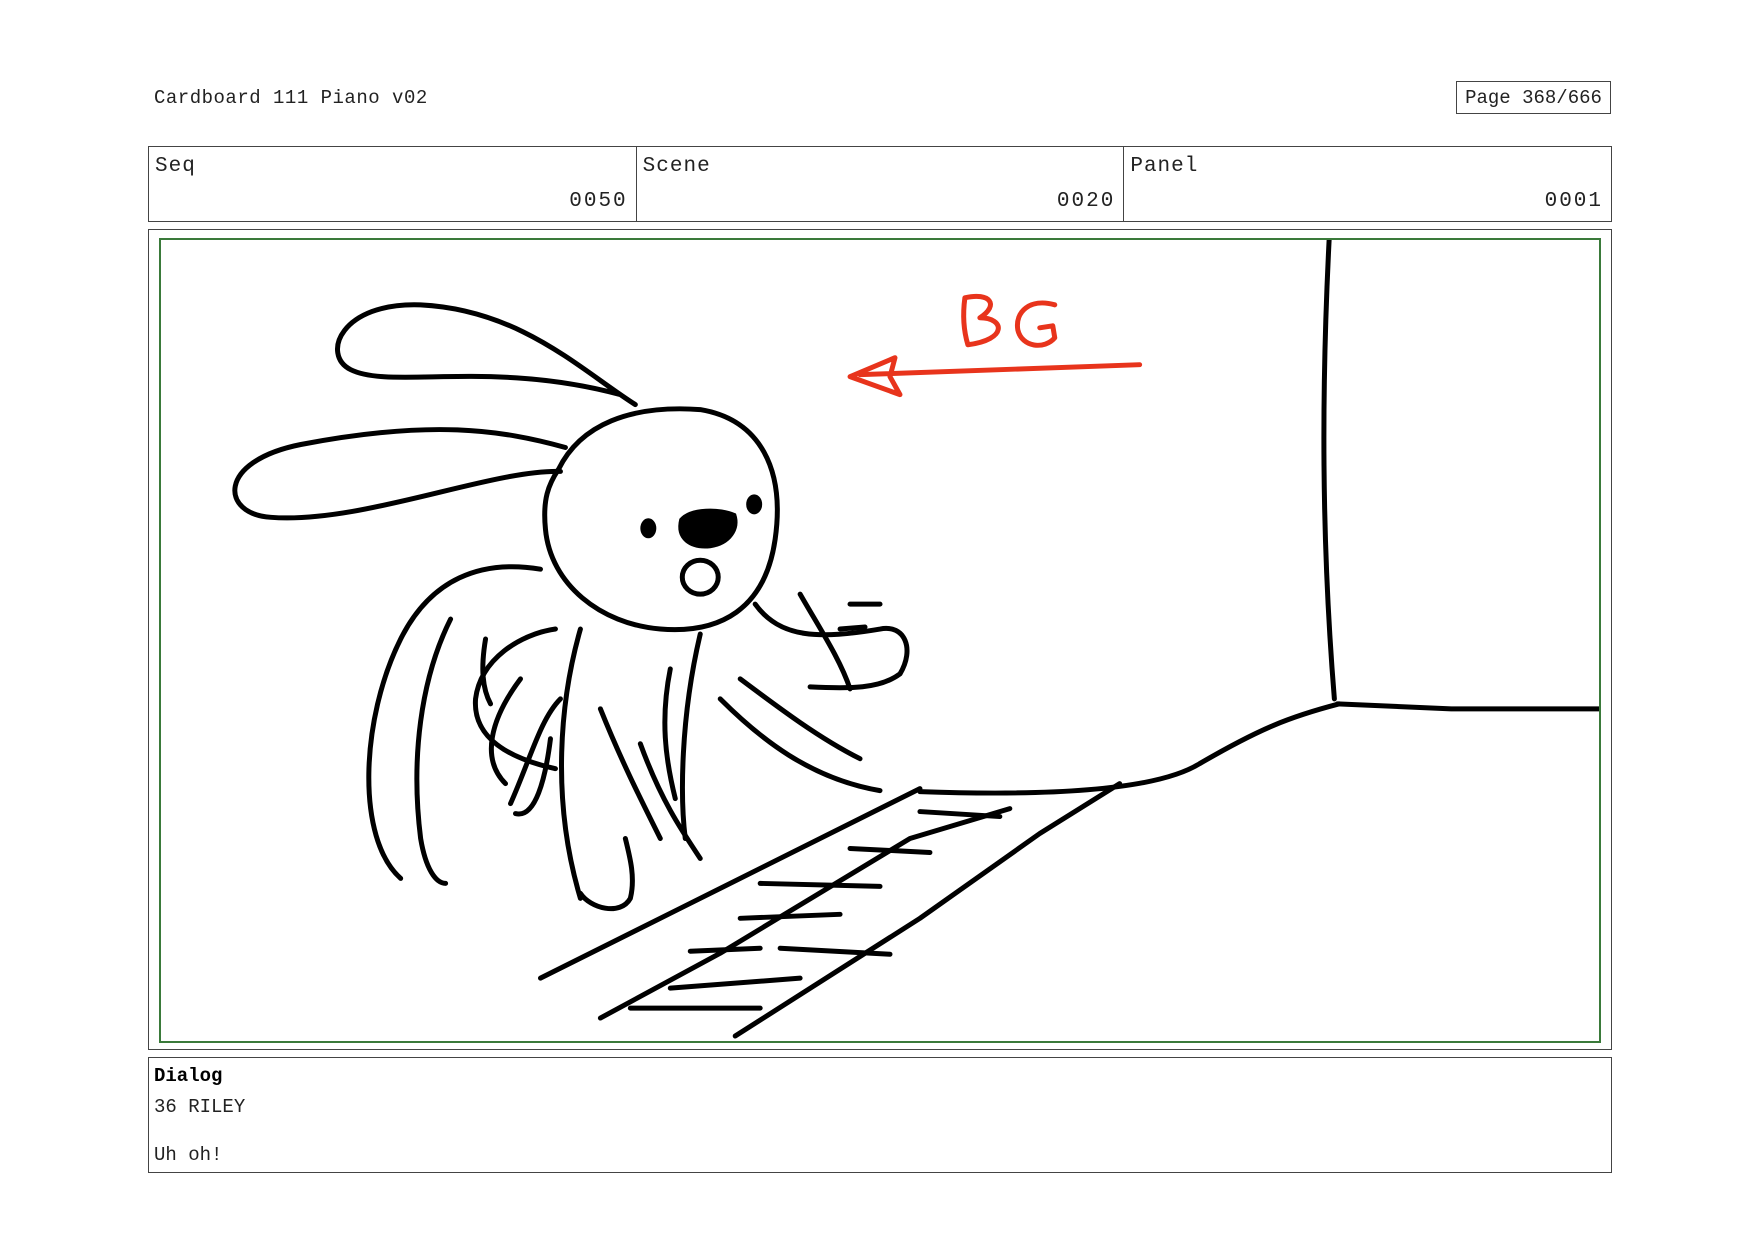  Describe the element at coordinates (676, 166) in the screenshot. I see `scene-label: Scene` at that location.